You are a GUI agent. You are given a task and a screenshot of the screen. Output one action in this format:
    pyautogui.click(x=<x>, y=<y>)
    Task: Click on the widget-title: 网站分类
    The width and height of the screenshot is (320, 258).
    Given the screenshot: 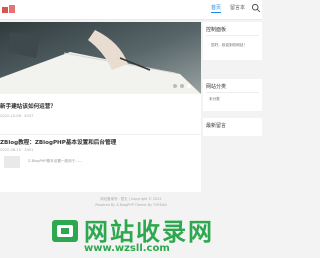 What is the action you would take?
    pyautogui.click(x=216, y=87)
    